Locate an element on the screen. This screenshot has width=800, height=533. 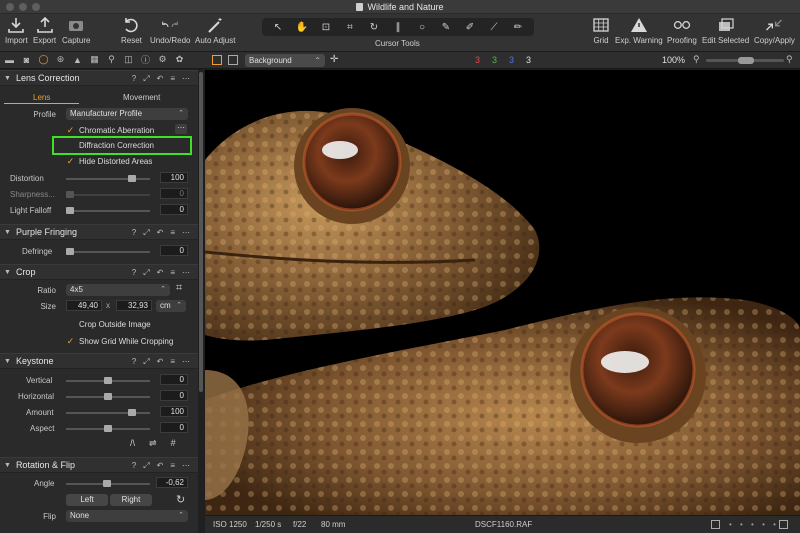
minimize-window-button is located at coordinates (23, 7).